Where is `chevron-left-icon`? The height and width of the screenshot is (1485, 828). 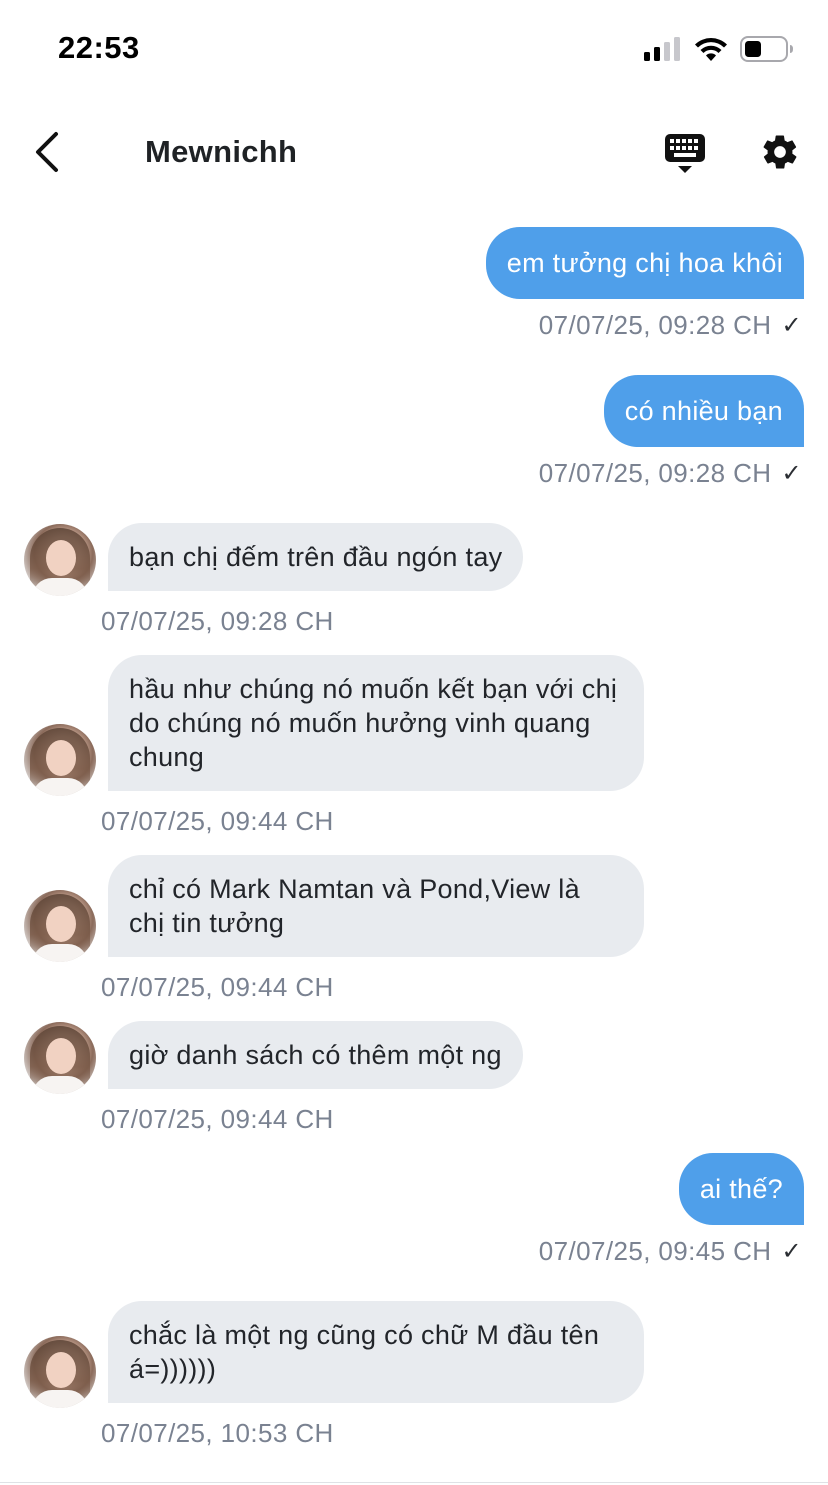
chevron-left-icon is located at coordinates (47, 152).